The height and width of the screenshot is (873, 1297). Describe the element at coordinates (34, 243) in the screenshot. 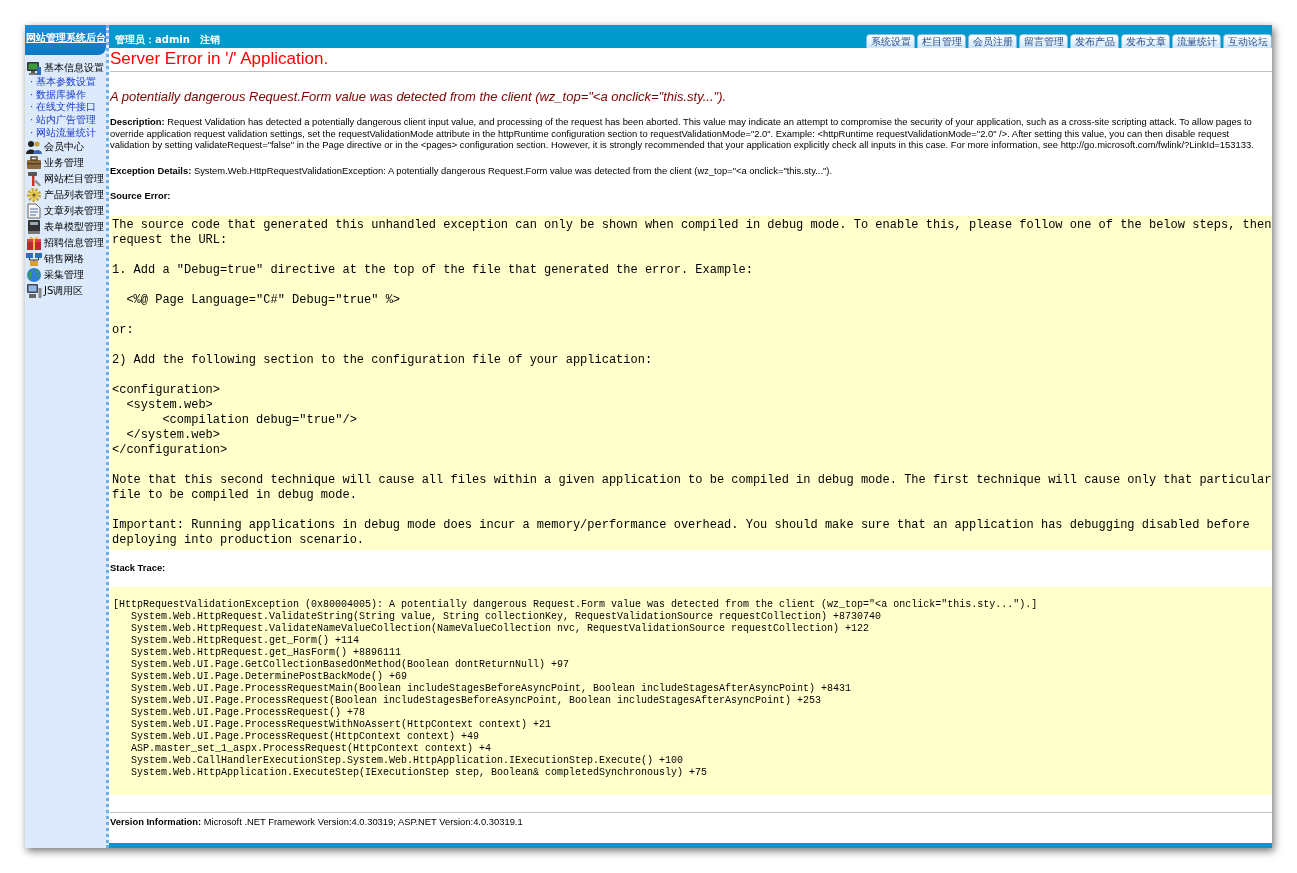

I see `gift-icon` at that location.